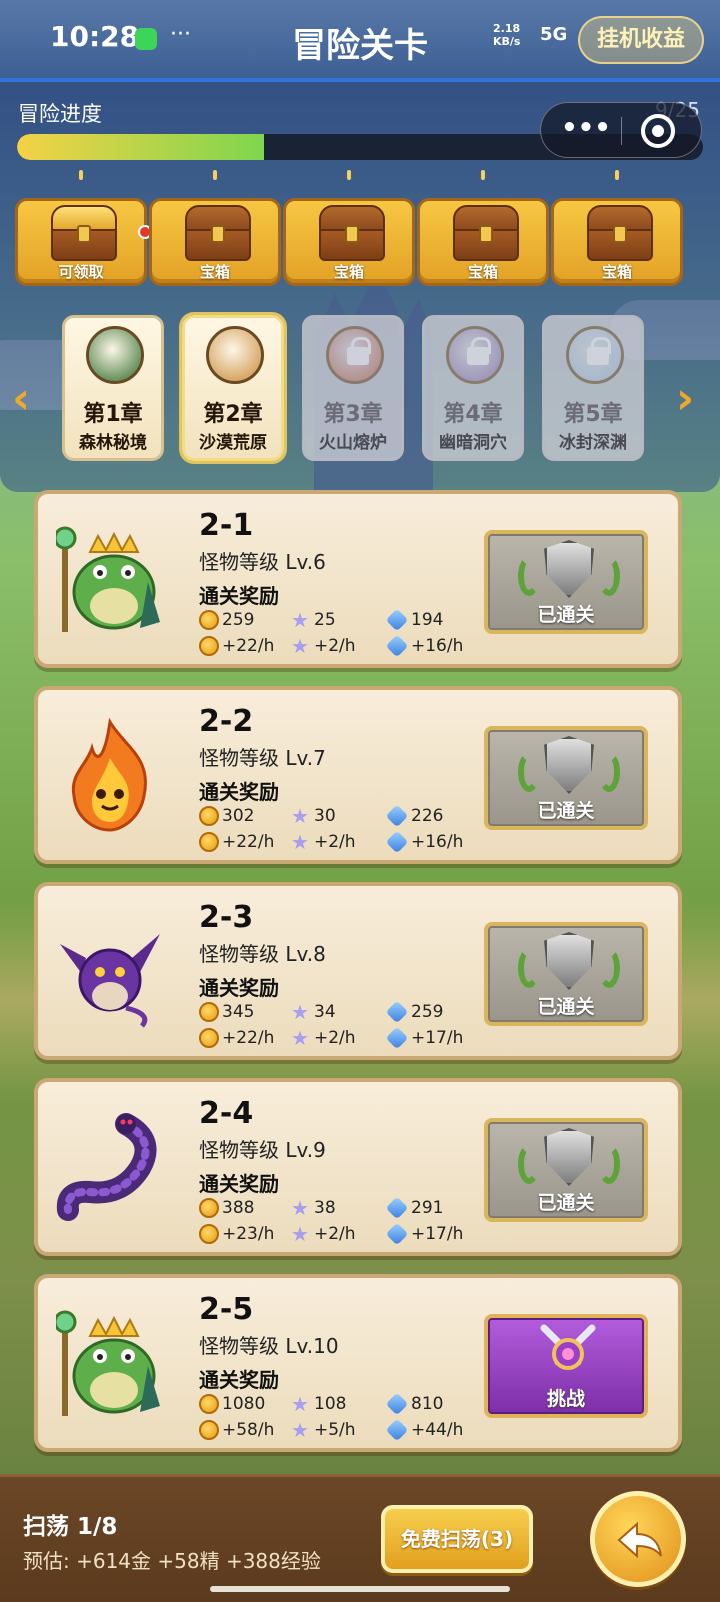 The image size is (720, 1602). Describe the element at coordinates (21, 398) in the screenshot. I see `chevron-left-icon: ‹` at that location.